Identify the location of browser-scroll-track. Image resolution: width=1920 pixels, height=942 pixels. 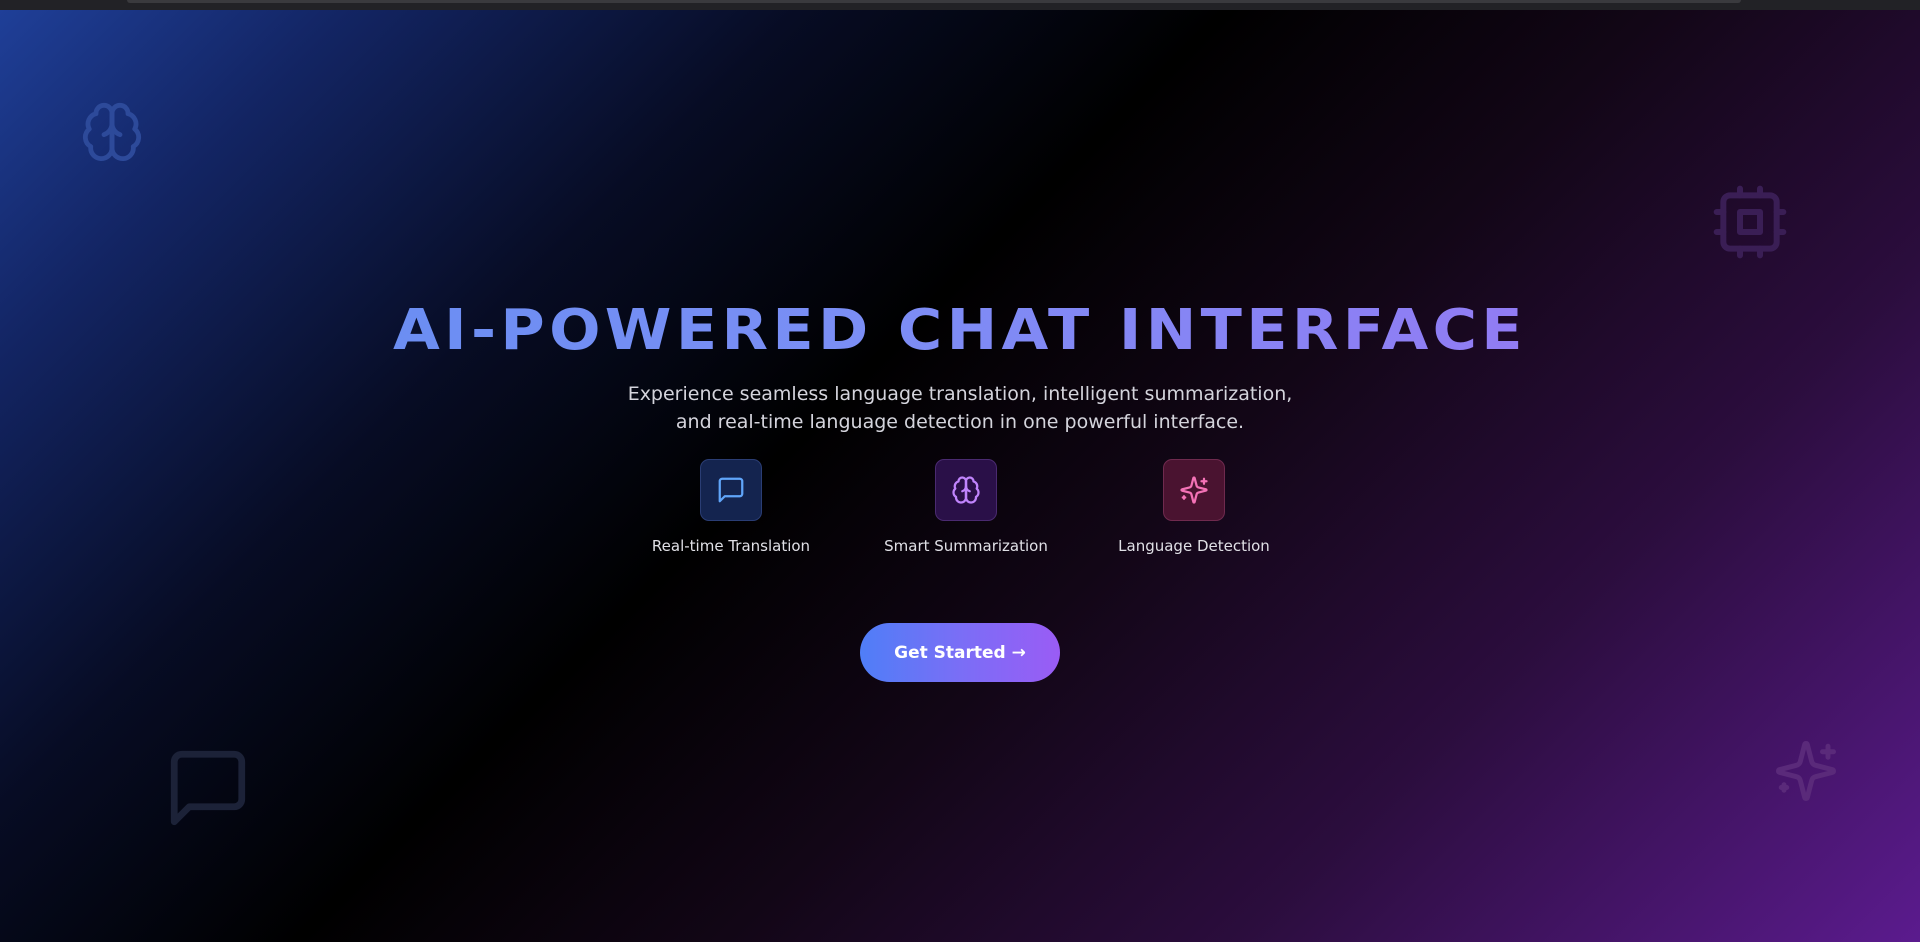
(934, 1).